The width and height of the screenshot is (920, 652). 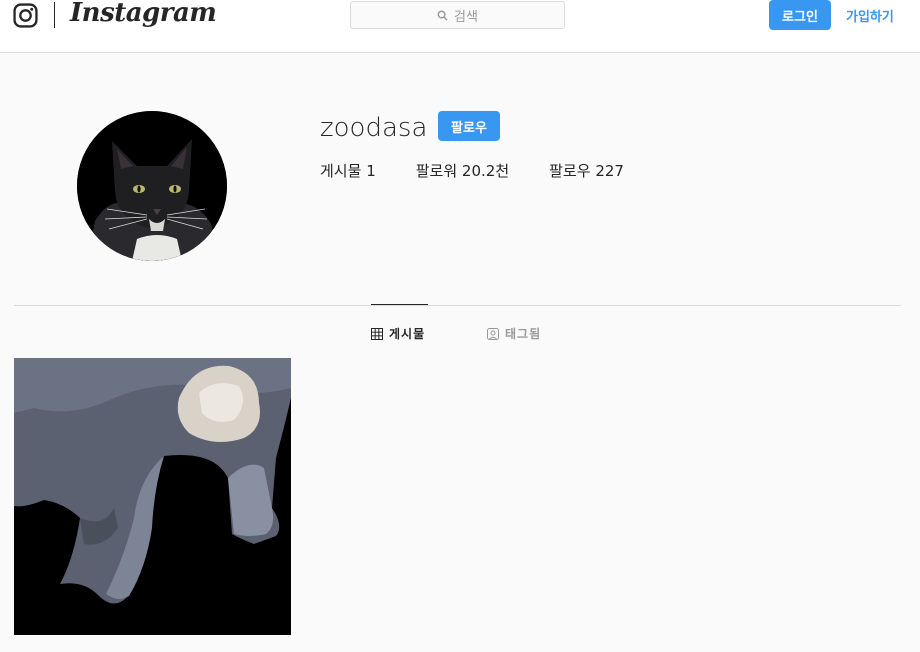 I want to click on tab-divider, so click(x=457, y=305).